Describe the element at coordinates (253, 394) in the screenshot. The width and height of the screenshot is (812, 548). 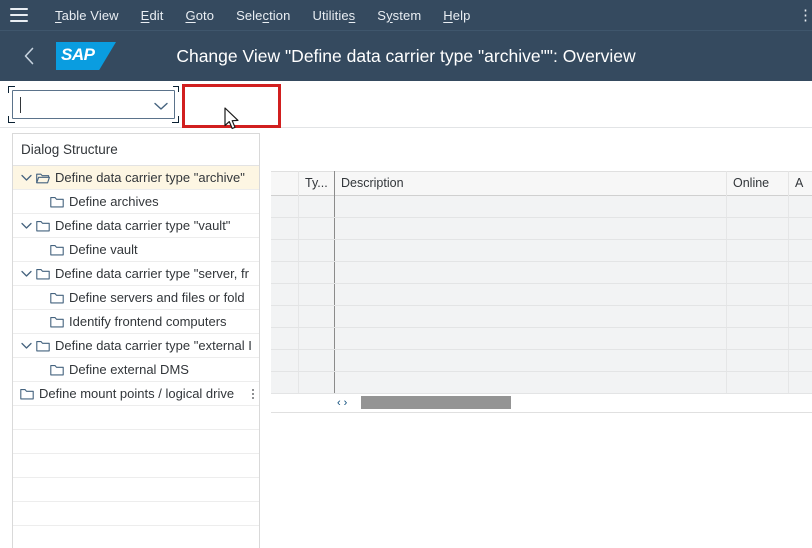
I see `tree-resize-handle` at that location.